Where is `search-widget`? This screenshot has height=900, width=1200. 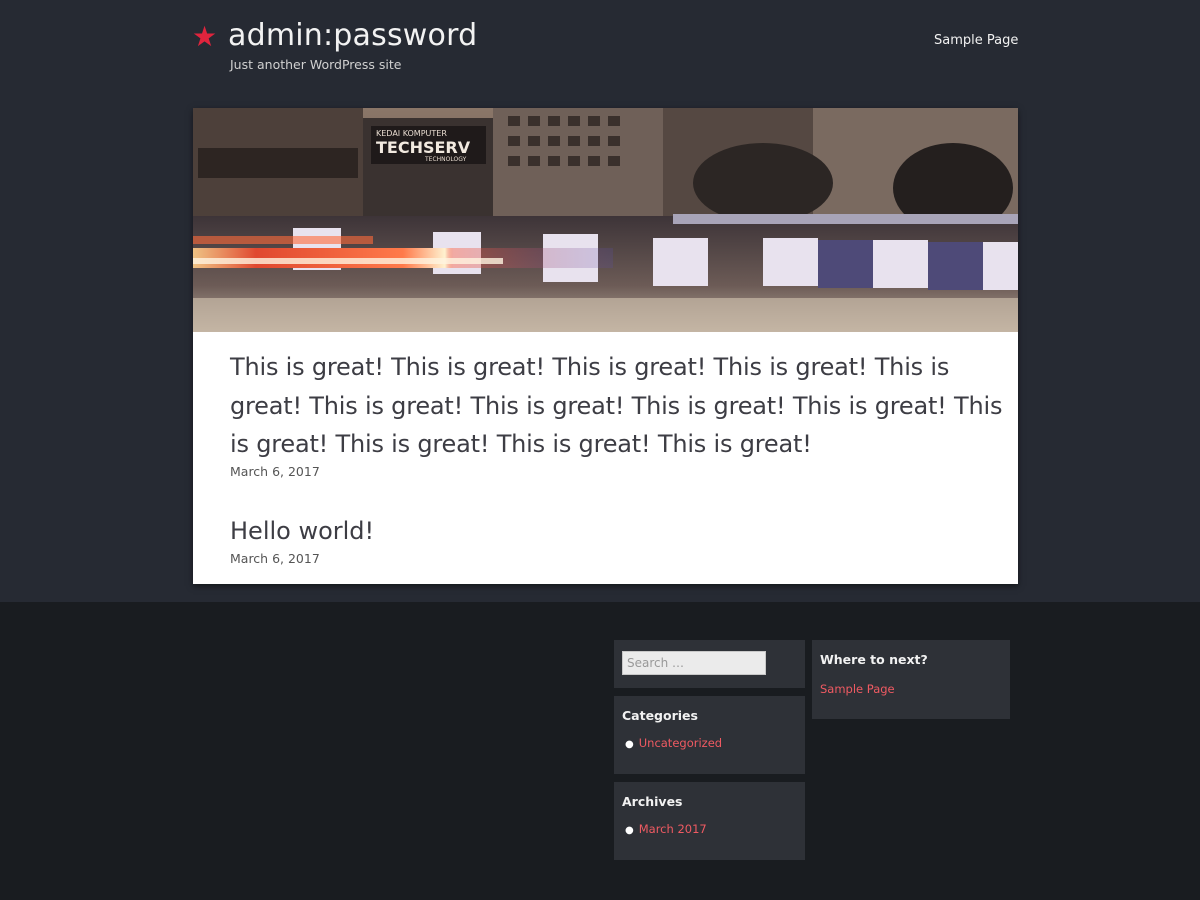 search-widget is located at coordinates (709, 664).